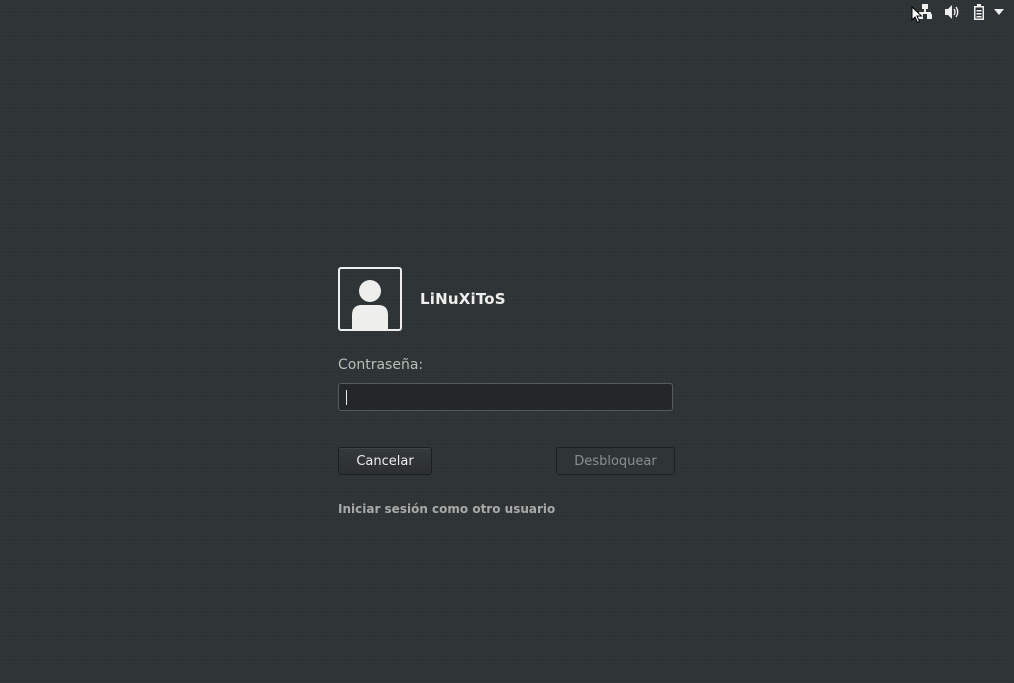 This screenshot has width=1014, height=683. I want to click on system-tray, so click(960, 12).